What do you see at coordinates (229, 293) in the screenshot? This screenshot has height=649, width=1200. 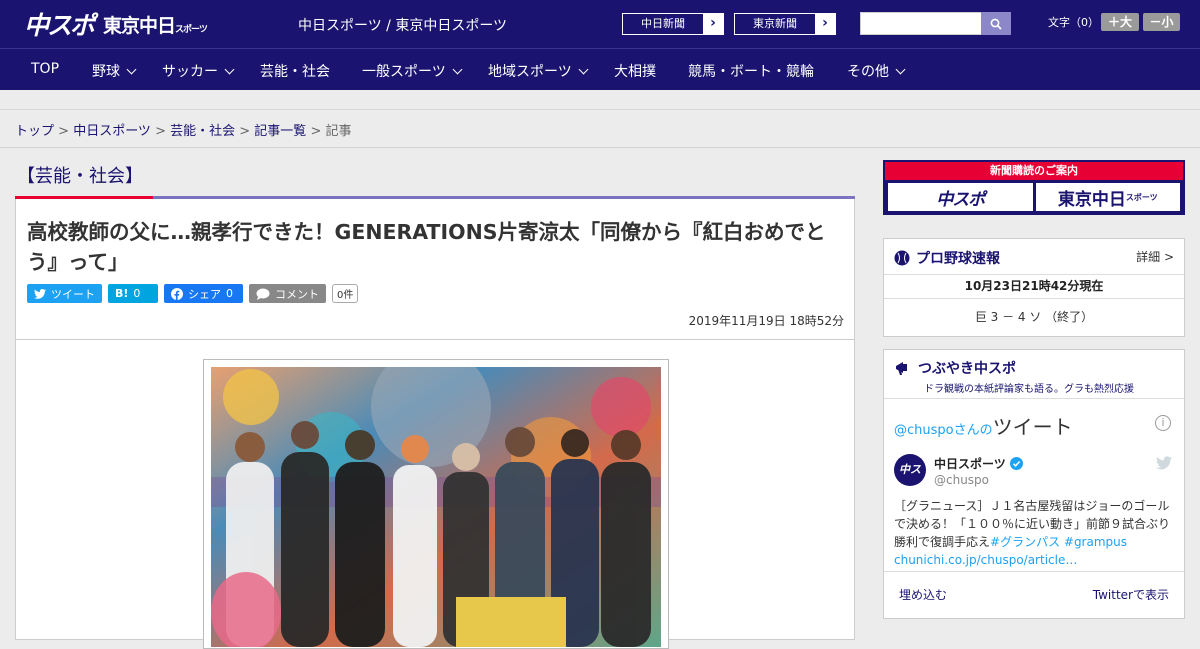 I see `facebook-share-count: 0` at bounding box center [229, 293].